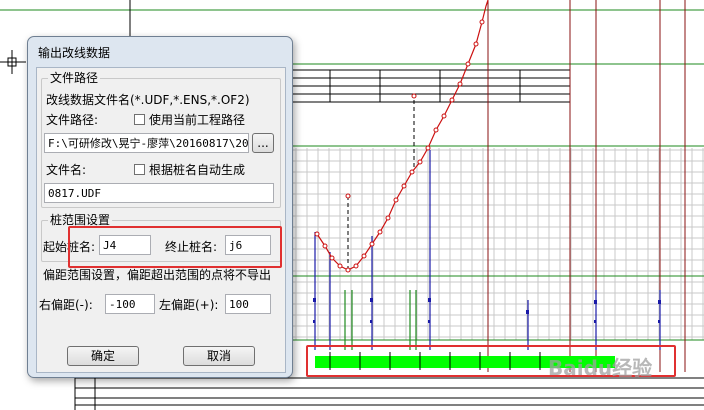 The image size is (704, 410). What do you see at coordinates (600, 368) in the screenshot?
I see `baidu-watermark: Baidu经验` at bounding box center [600, 368].